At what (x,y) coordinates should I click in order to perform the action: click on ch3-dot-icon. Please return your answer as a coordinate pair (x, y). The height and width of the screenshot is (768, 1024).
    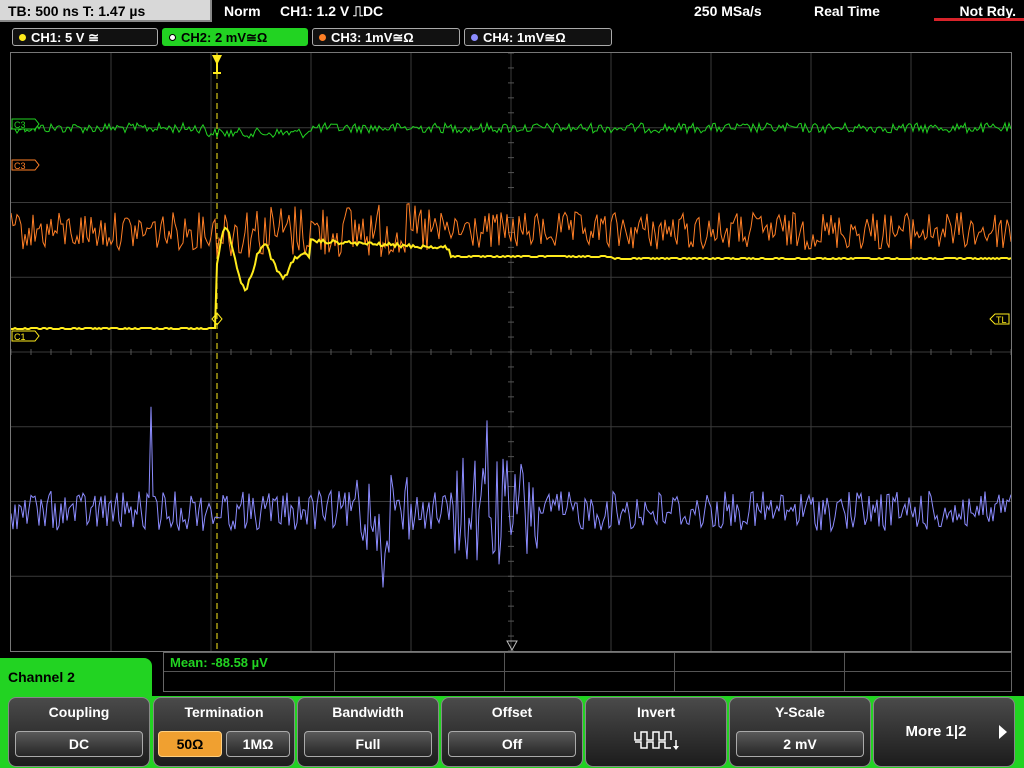
    Looking at the image, I should click on (322, 37).